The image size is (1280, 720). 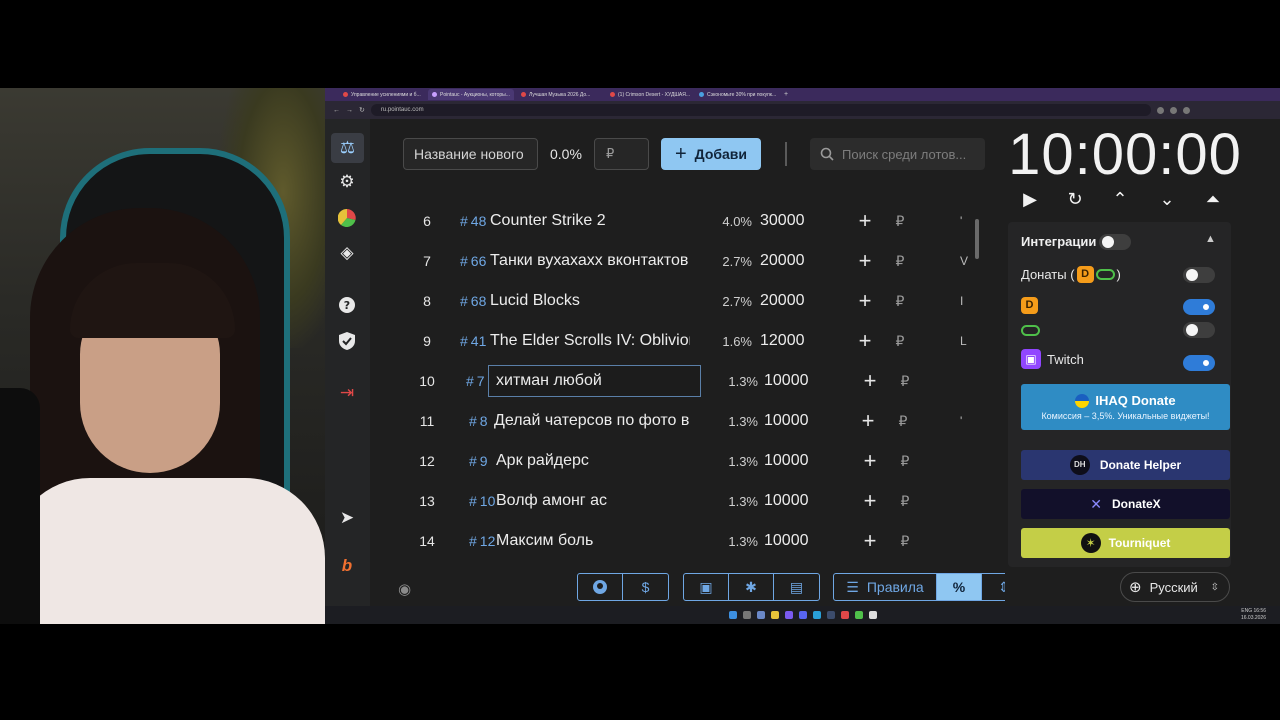 I want to click on lot-row: 6 #48 Counter Strike 2 4.0% 30000 + ₽ ', so click(x=687, y=221).